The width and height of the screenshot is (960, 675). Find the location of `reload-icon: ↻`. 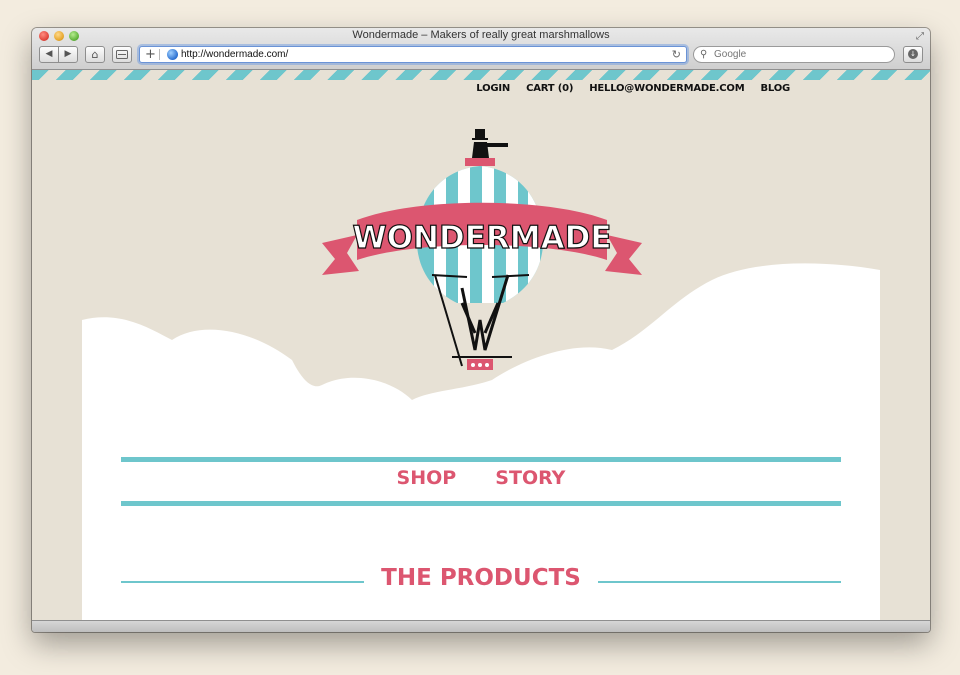

reload-icon: ↻ is located at coordinates (676, 54).